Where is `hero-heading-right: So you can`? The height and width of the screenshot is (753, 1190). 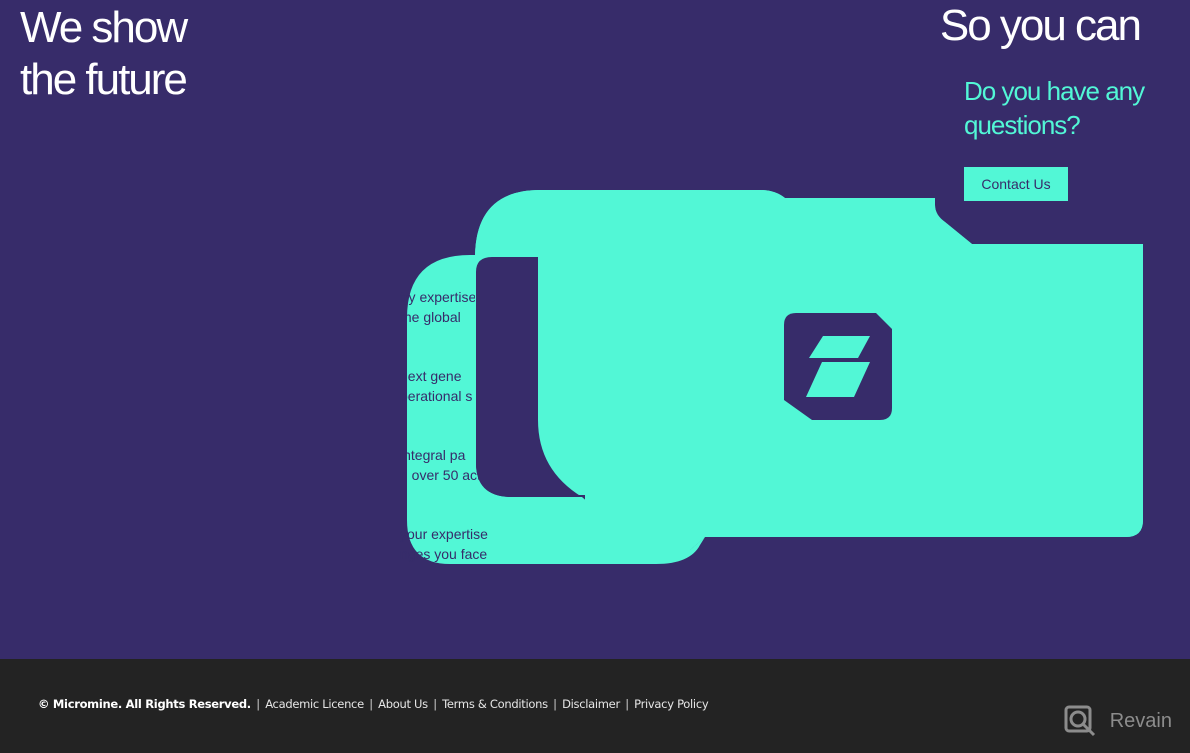
hero-heading-right: So you can is located at coordinates (1040, 25).